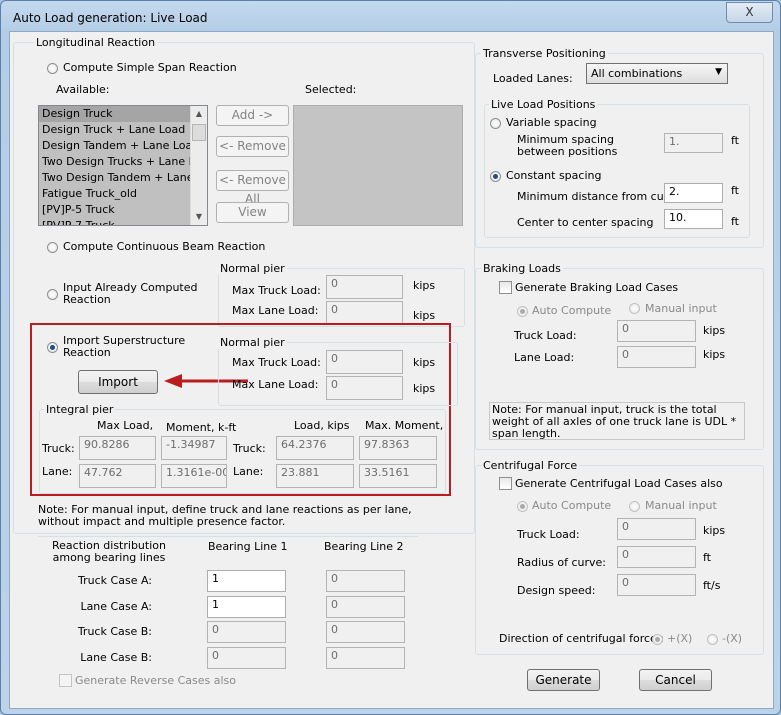 This screenshot has height=715, width=781. What do you see at coordinates (194, 476) in the screenshot?
I see `ip-lane-moment: 1.3161e-006` at bounding box center [194, 476].